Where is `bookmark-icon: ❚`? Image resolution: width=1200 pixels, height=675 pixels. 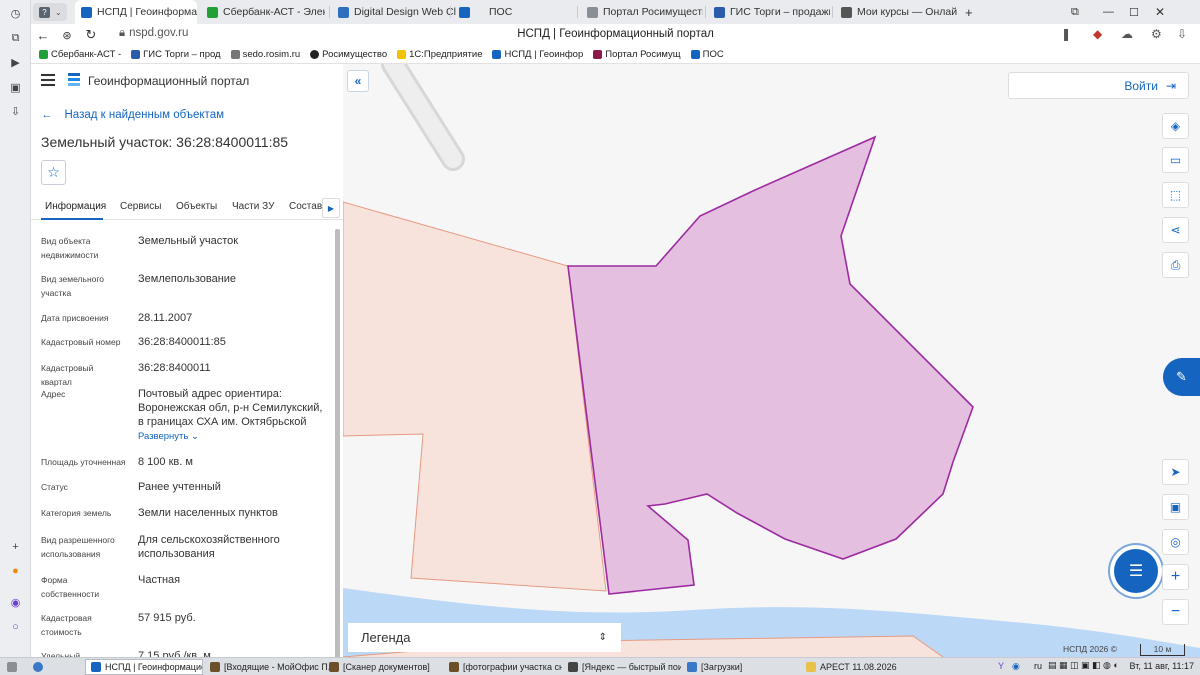 bookmark-icon: ❚ is located at coordinates (1066, 34).